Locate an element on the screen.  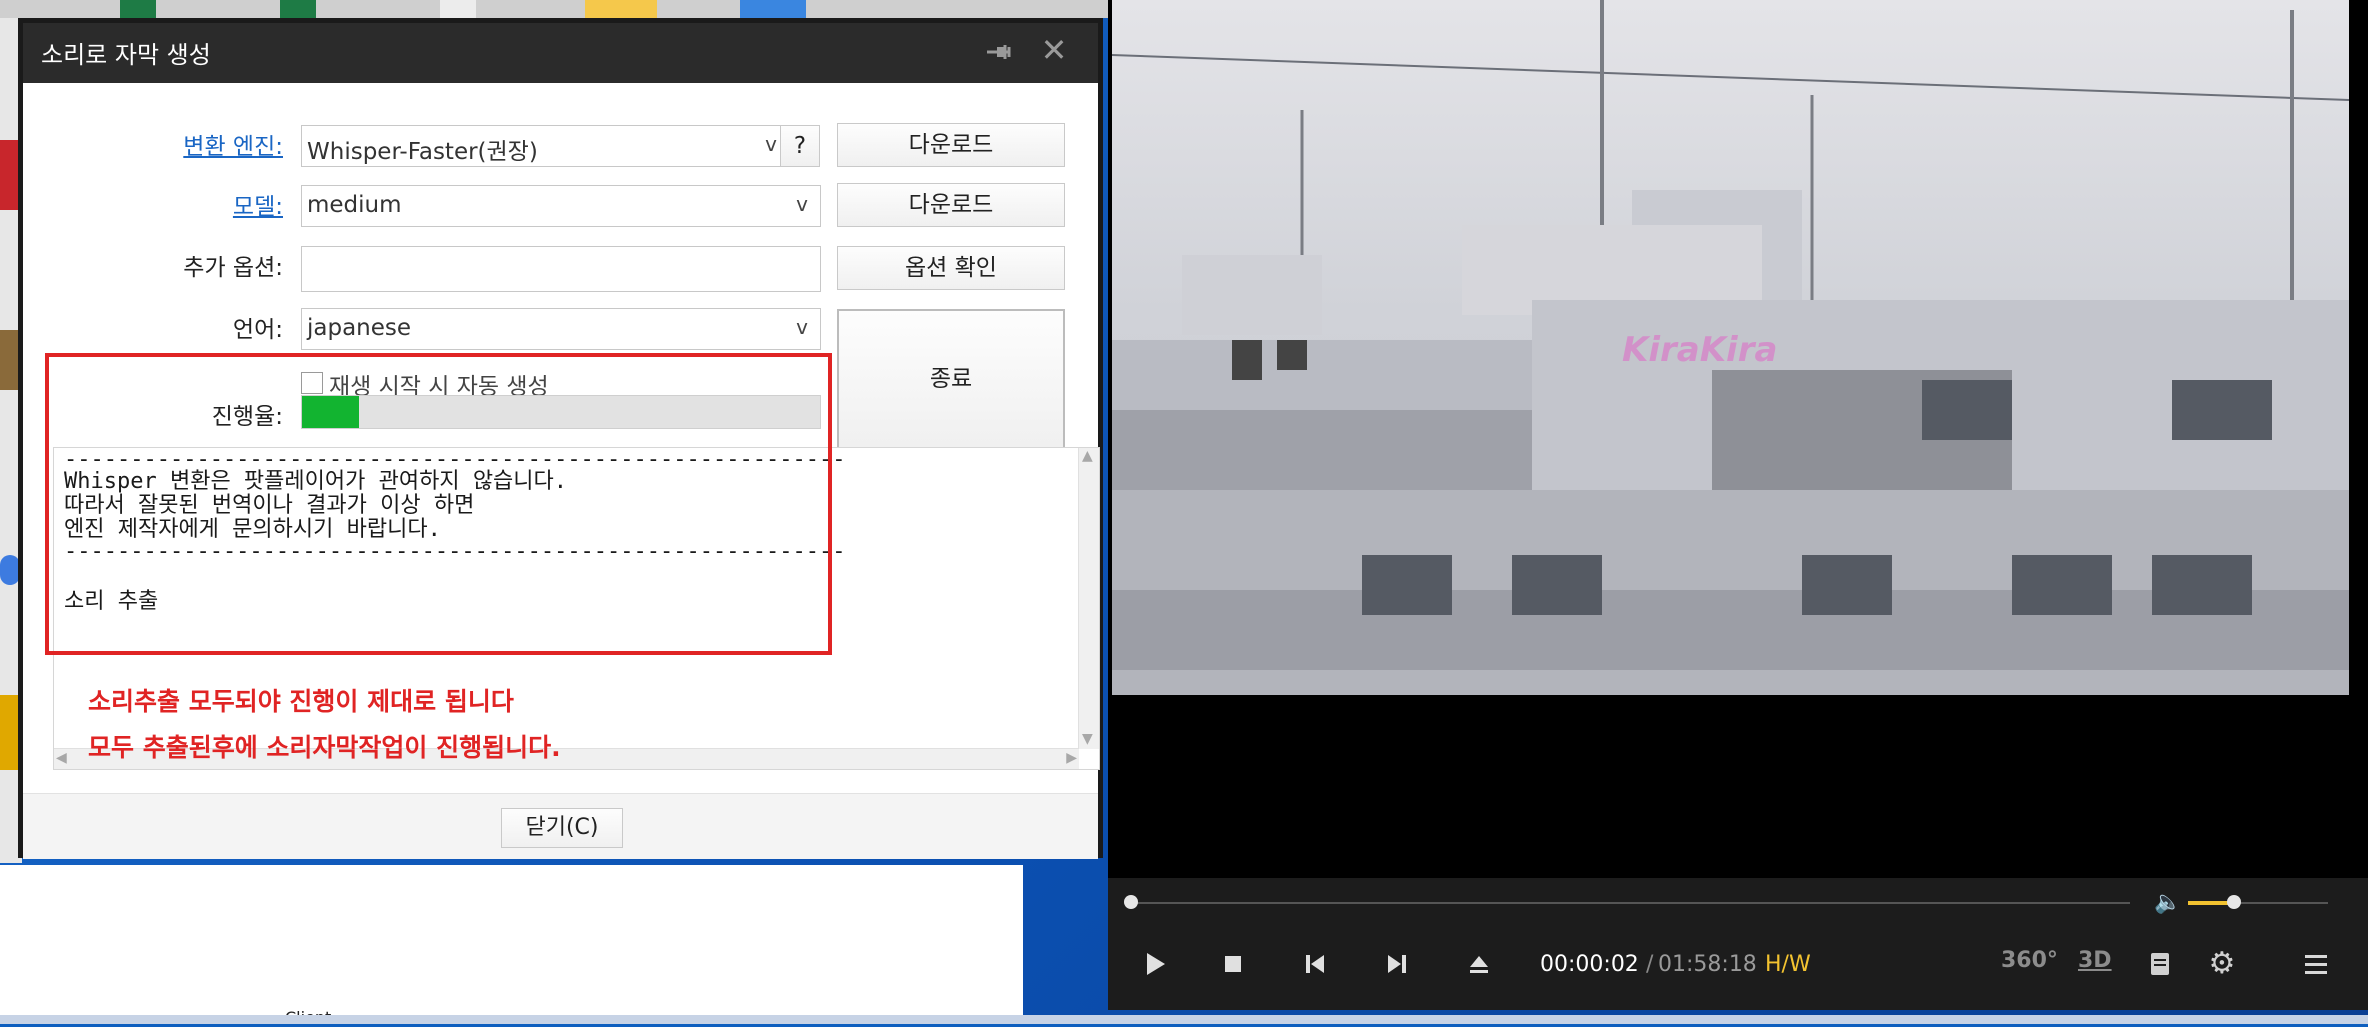
engine-label: 변환 엔진: is located at coordinates (153, 144).